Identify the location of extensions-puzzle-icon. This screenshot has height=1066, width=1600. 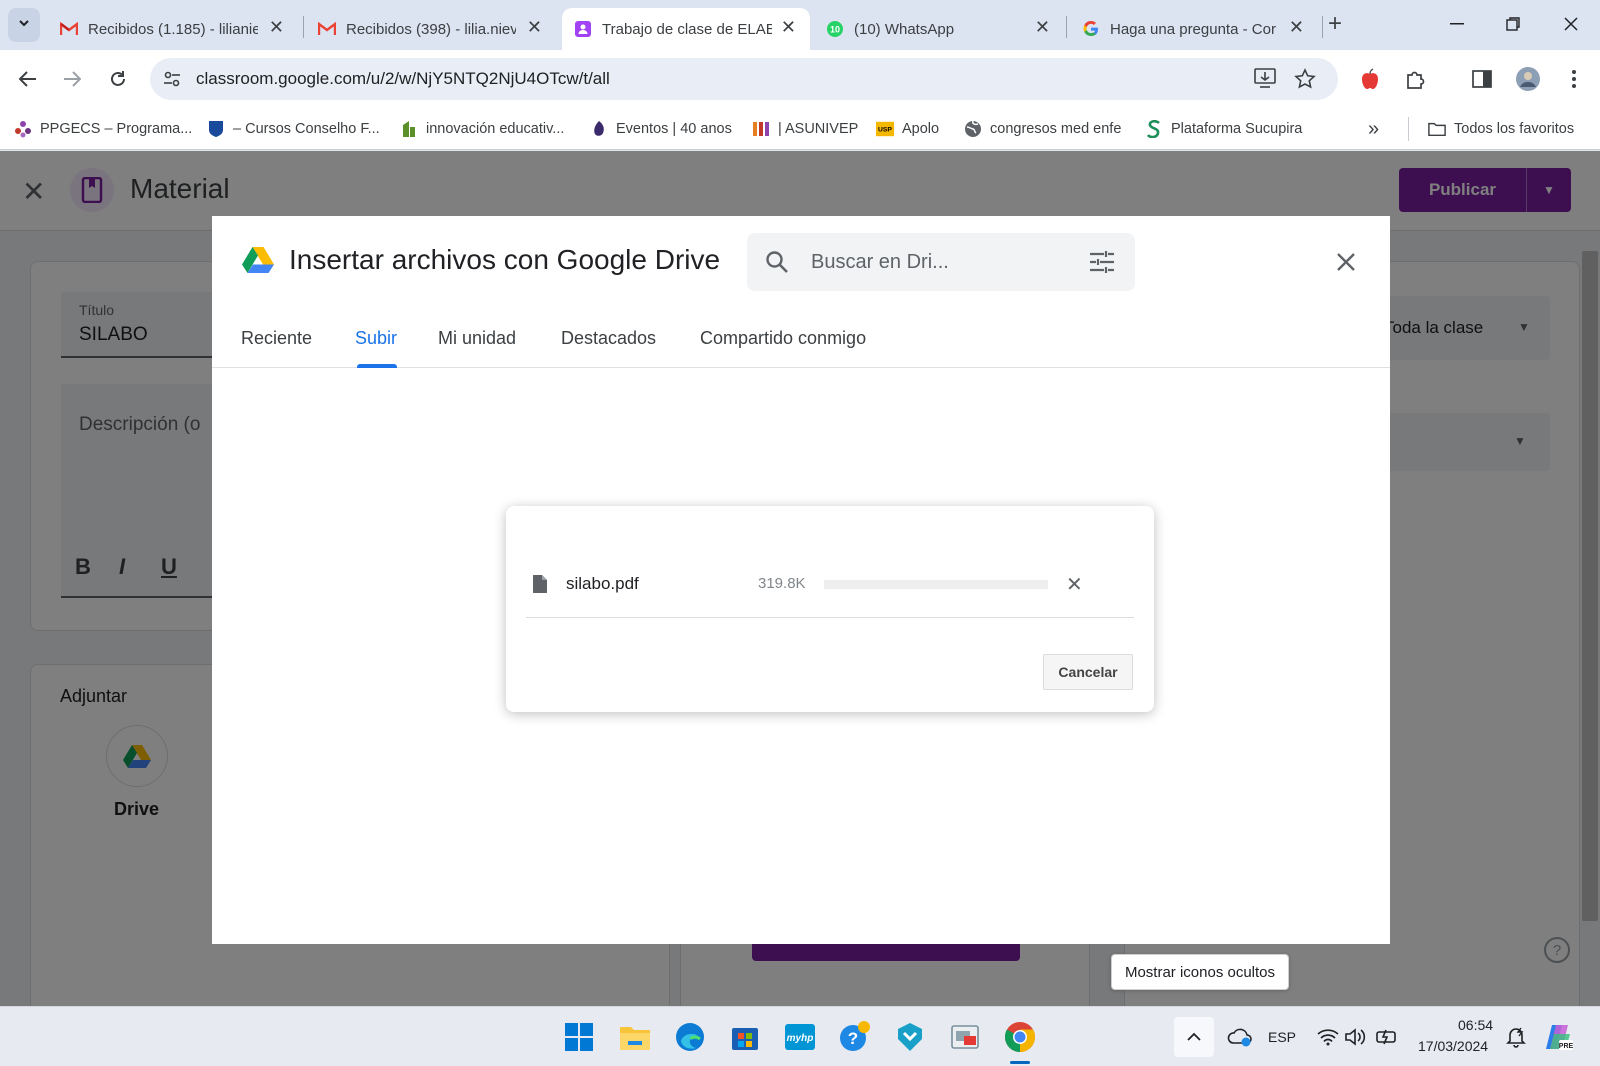
(1416, 79).